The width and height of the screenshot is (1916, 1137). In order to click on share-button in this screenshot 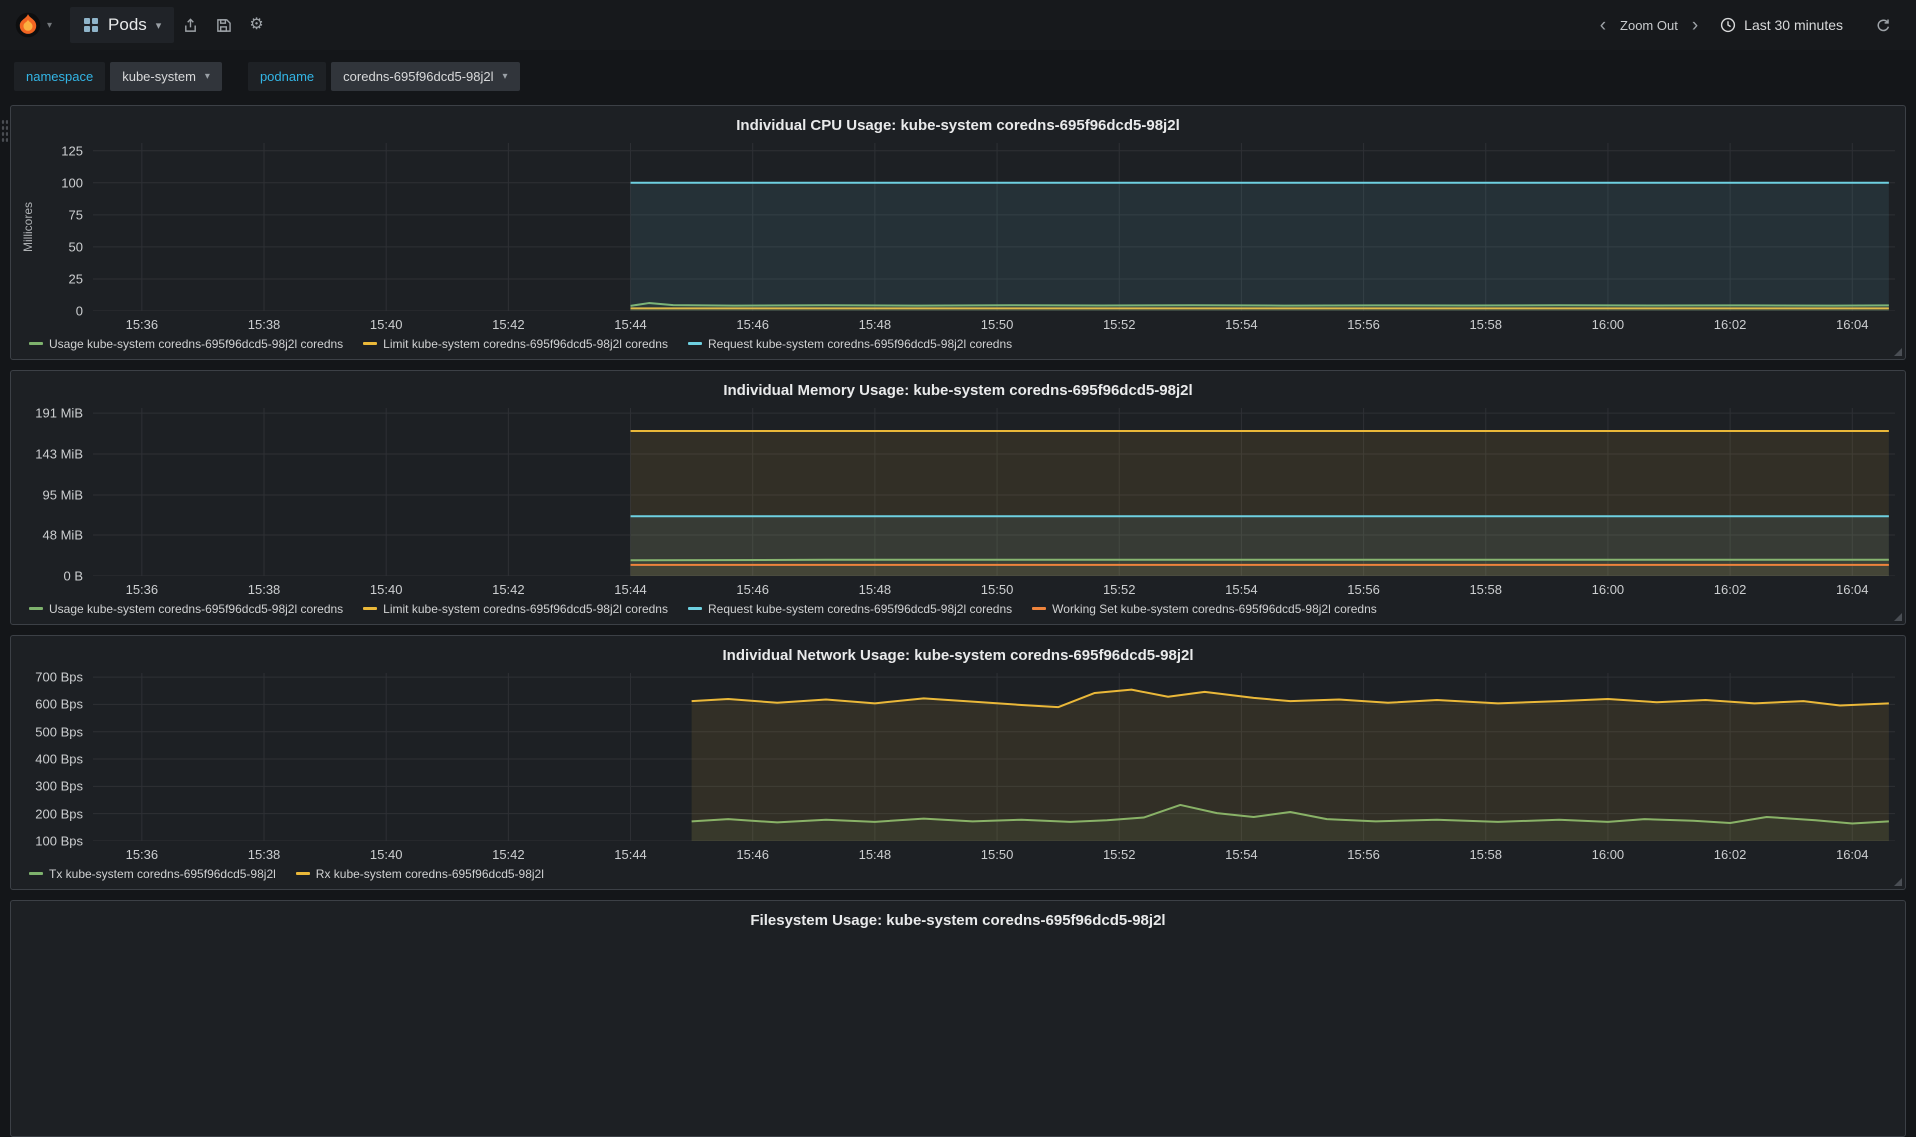, I will do `click(190, 25)`.